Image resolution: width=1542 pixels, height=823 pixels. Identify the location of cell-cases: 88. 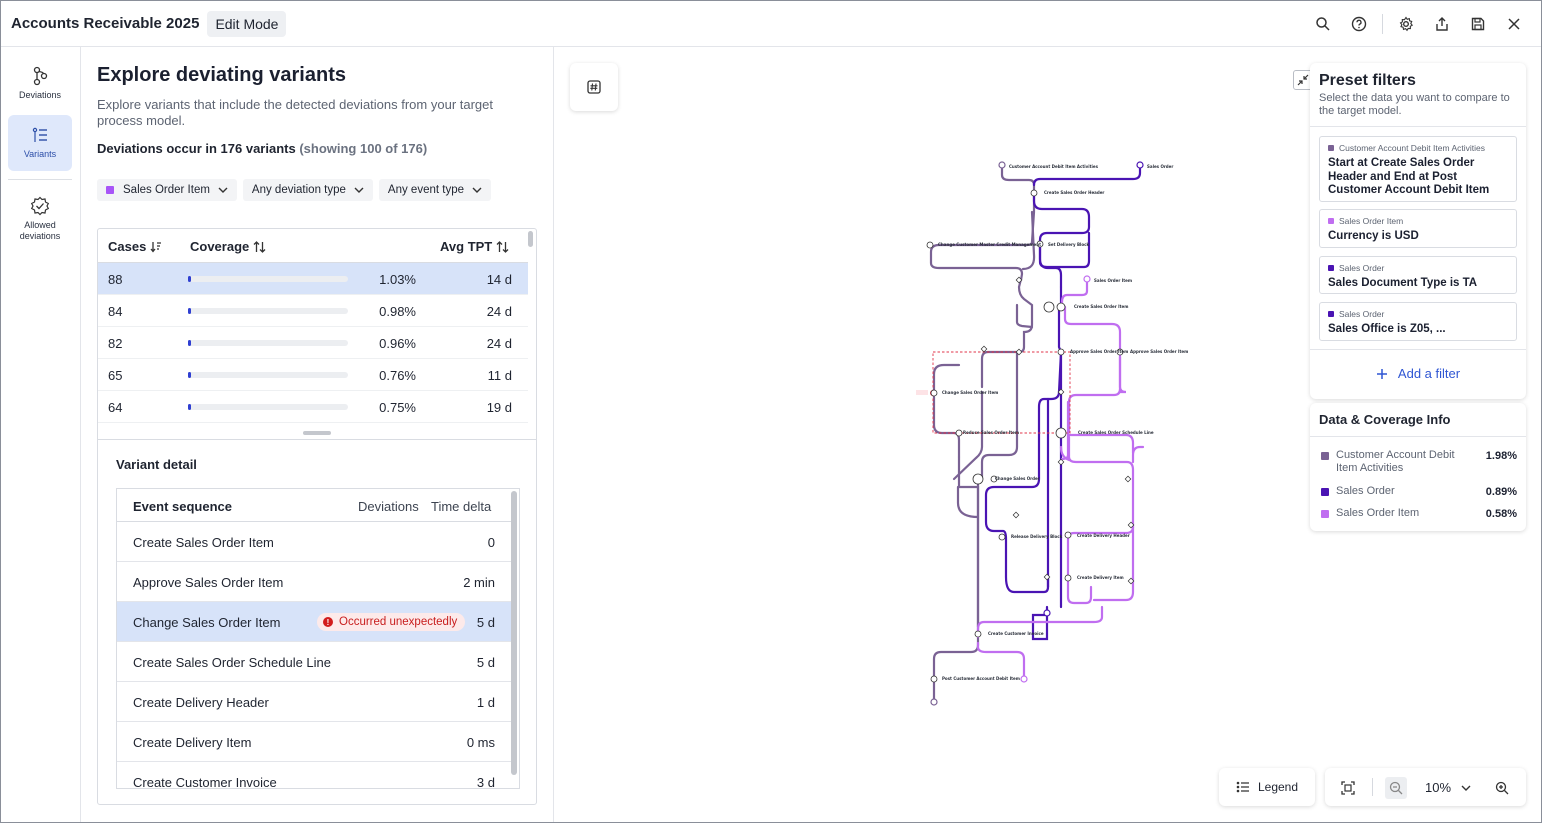
(115, 279).